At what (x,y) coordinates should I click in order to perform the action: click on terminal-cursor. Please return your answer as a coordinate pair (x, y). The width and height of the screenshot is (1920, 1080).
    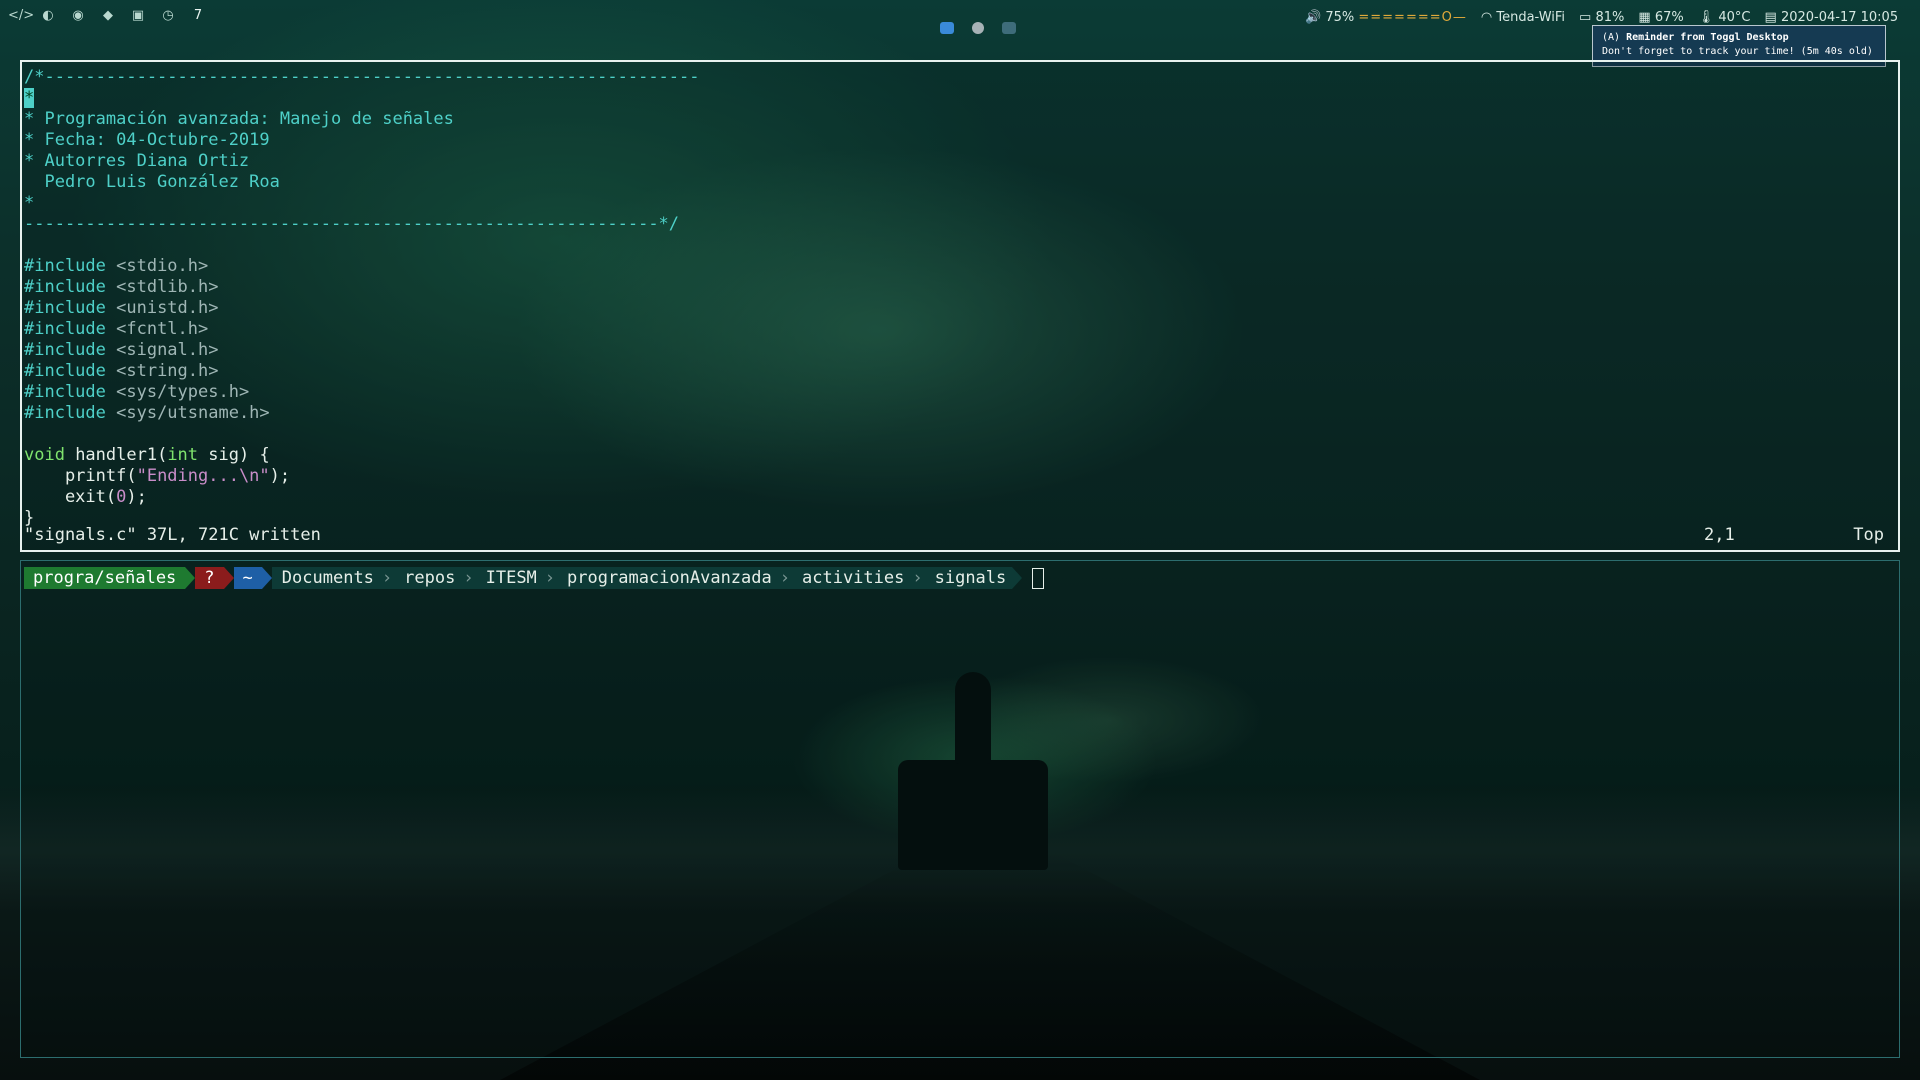
    Looking at the image, I should click on (1038, 578).